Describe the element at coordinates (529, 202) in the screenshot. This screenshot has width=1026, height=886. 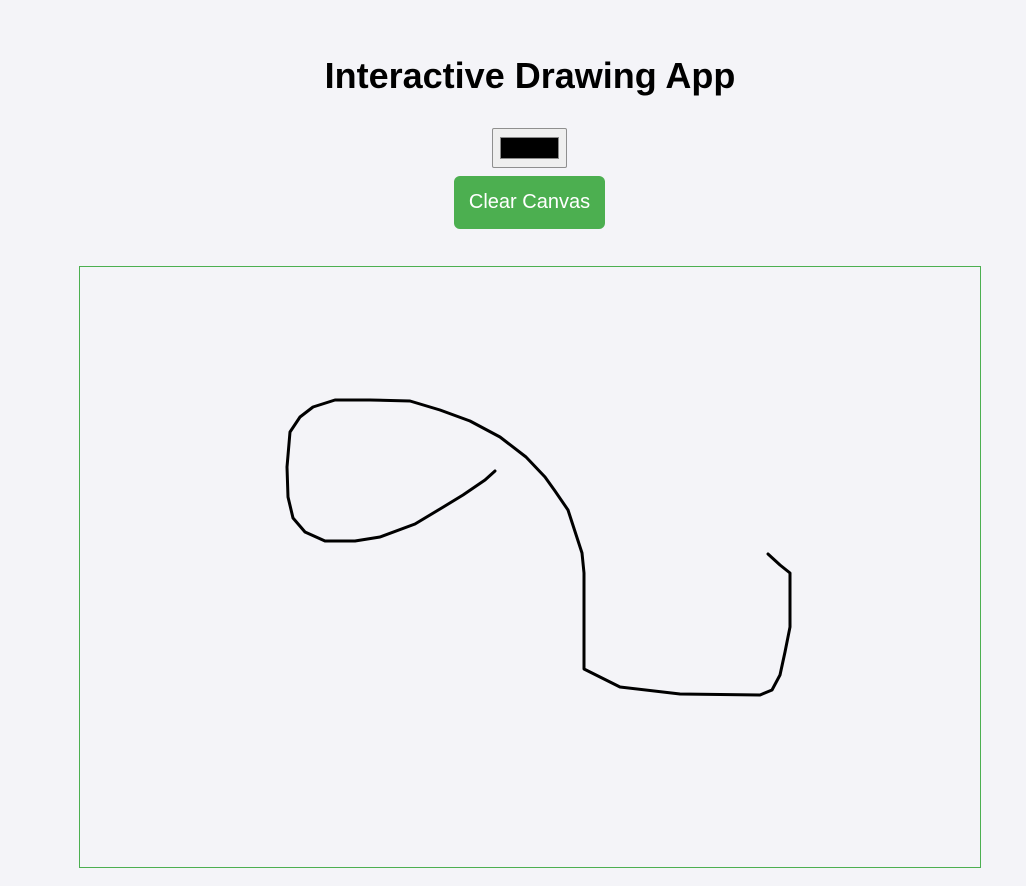
I see `clear-canvas-button: Clear Canvas` at that location.